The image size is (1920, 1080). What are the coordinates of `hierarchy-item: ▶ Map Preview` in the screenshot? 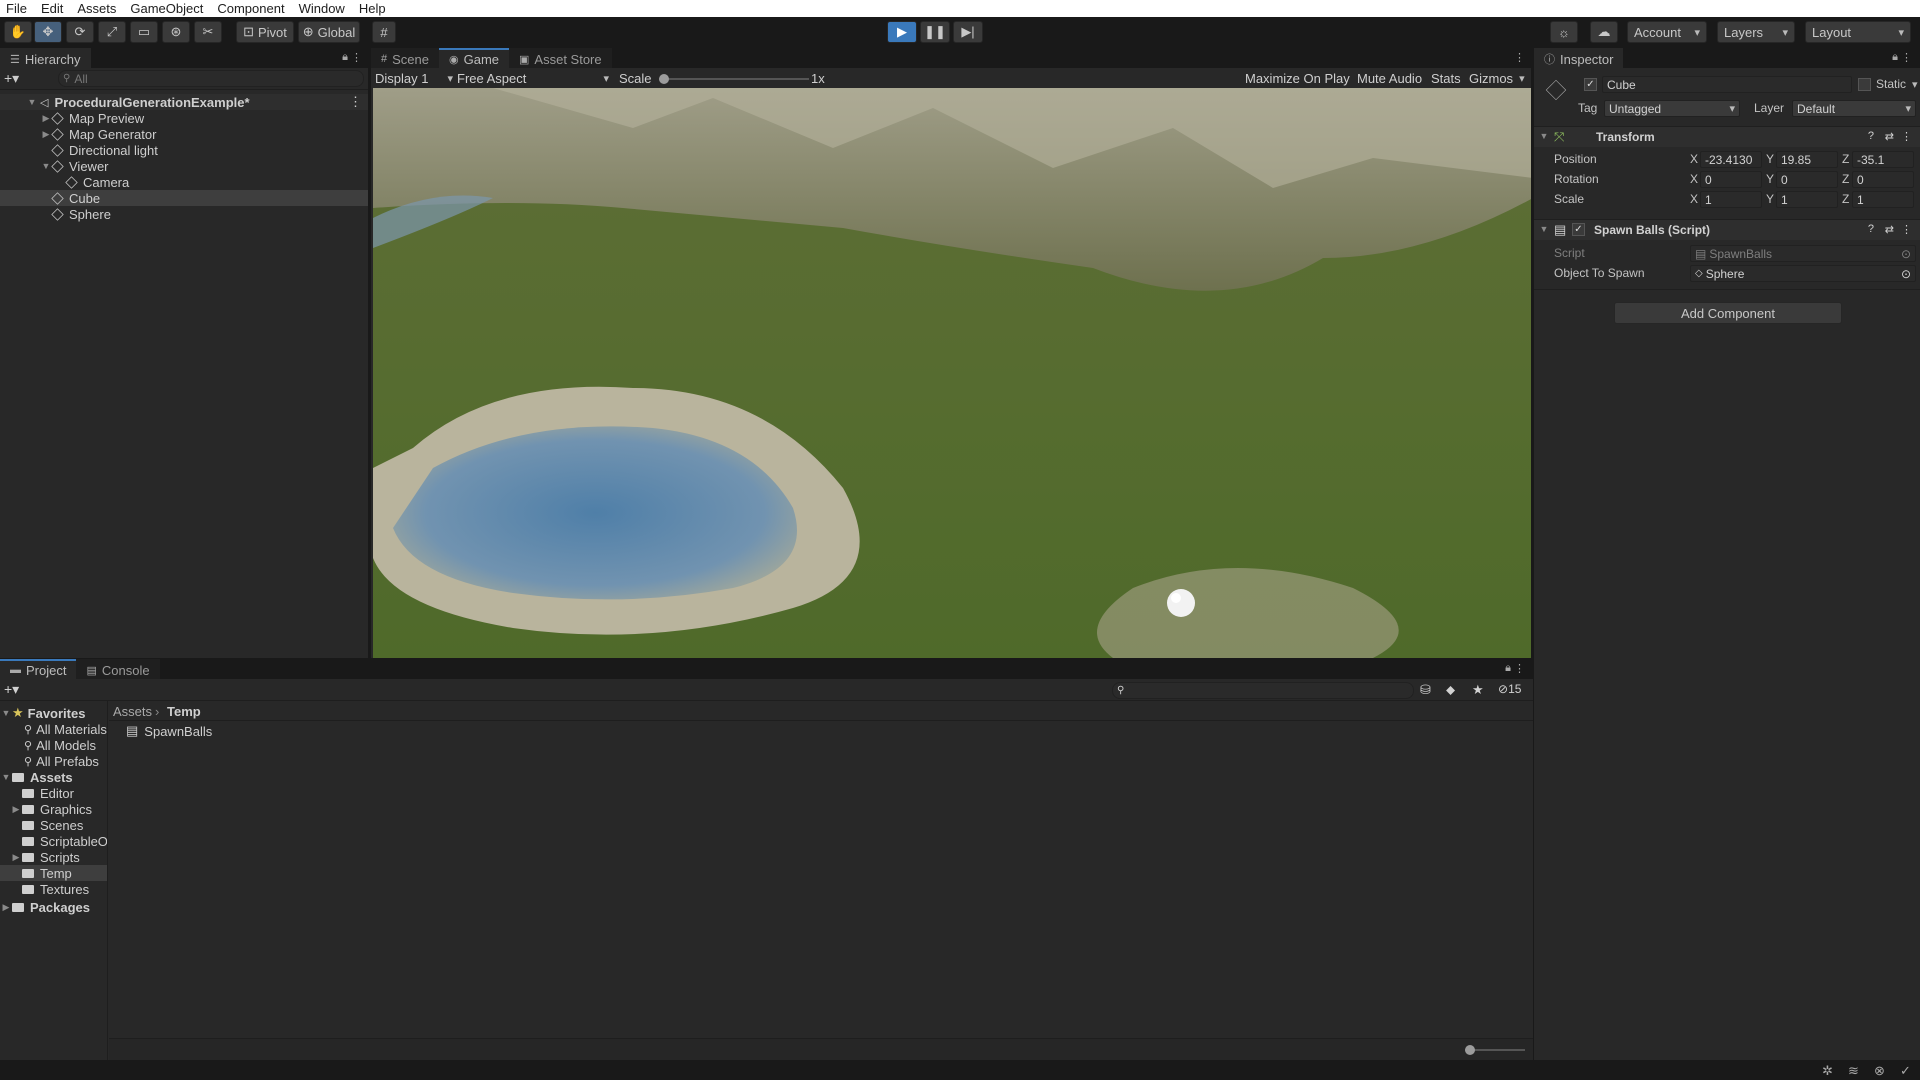 It's located at (185, 118).